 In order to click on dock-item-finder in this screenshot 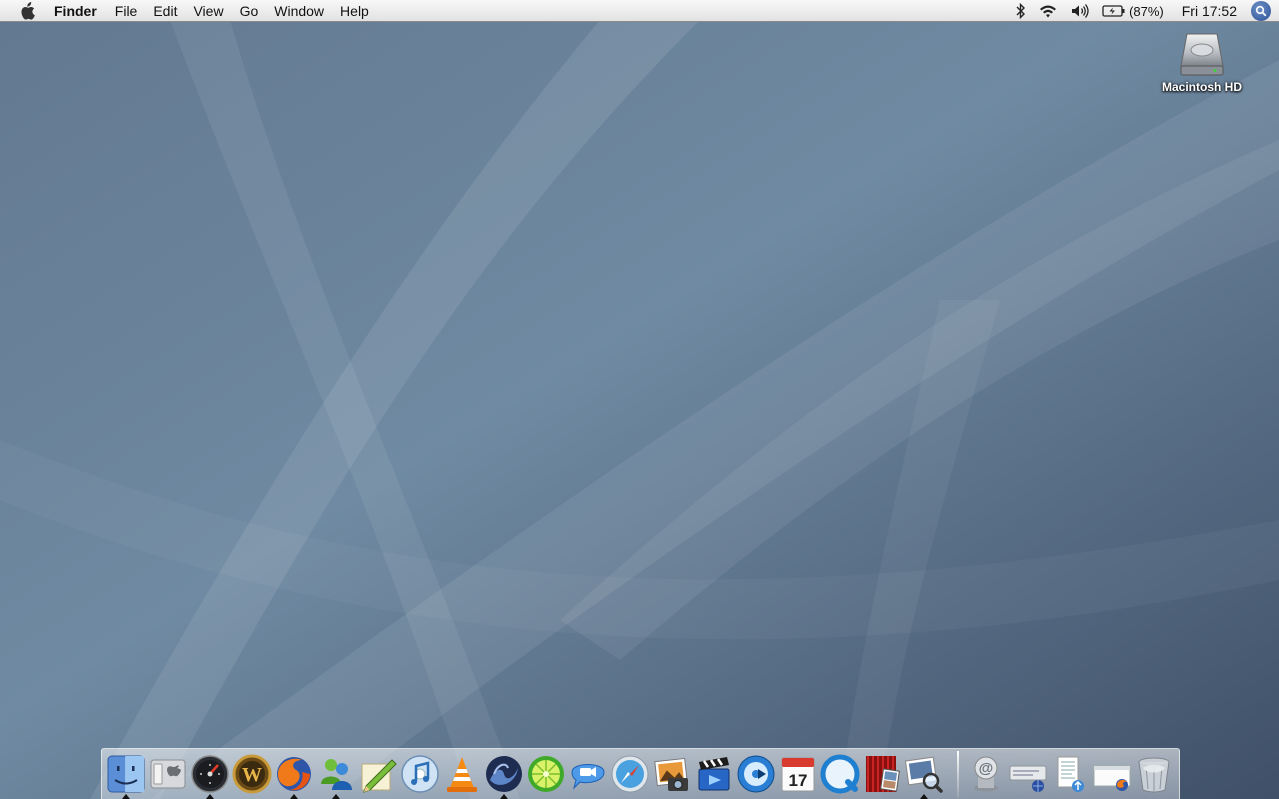, I will do `click(126, 776)`.